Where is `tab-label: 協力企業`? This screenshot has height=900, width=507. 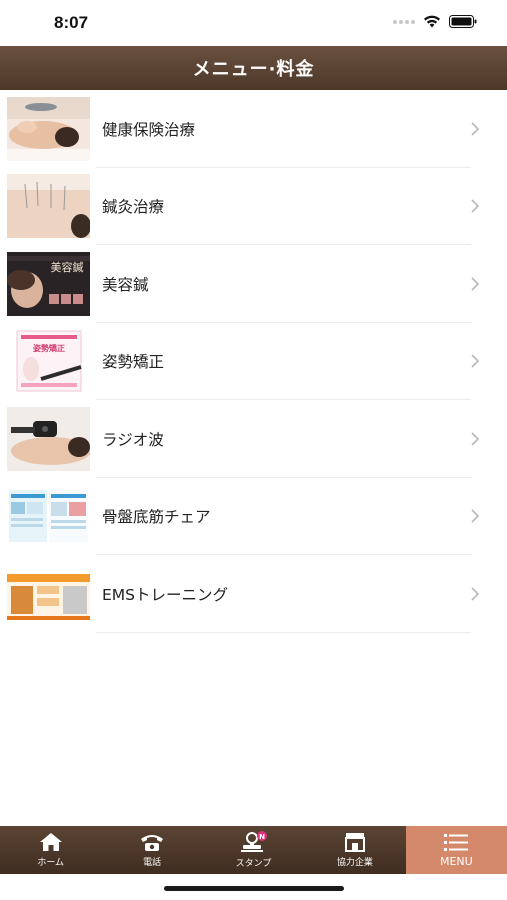 tab-label: 協力企業 is located at coordinates (354, 863).